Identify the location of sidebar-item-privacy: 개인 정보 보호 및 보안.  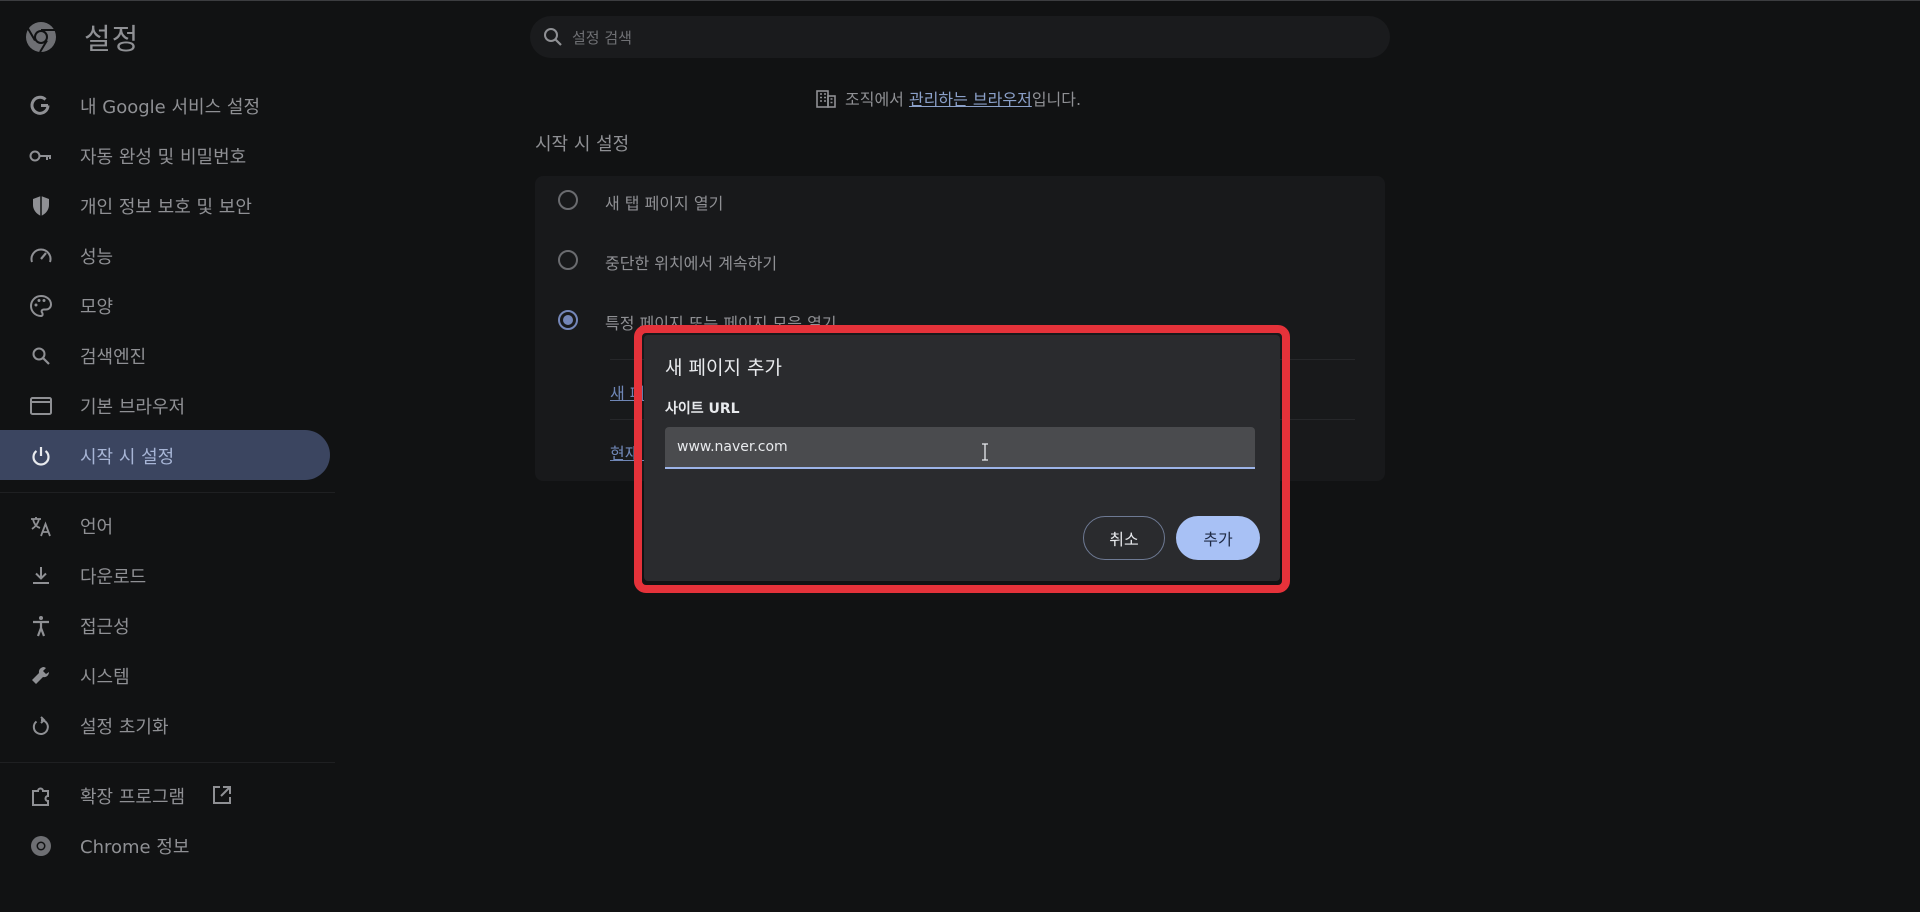
(165, 205).